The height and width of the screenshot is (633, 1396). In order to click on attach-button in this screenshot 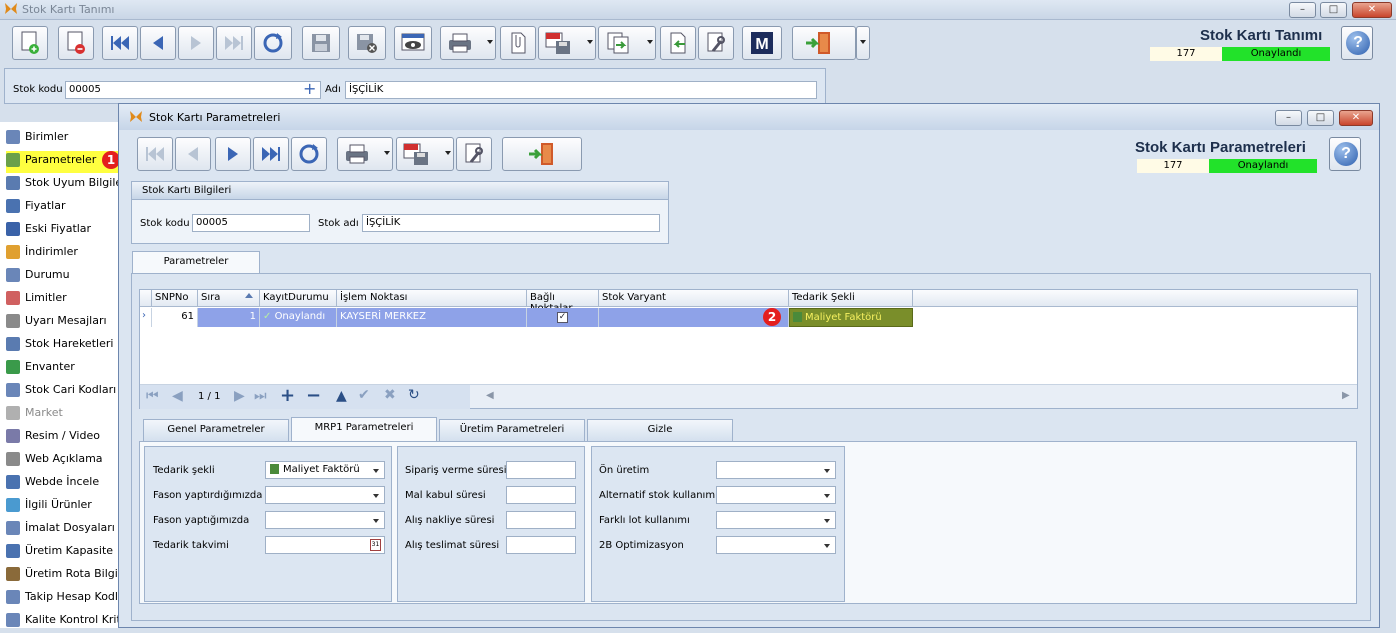, I will do `click(518, 43)`.